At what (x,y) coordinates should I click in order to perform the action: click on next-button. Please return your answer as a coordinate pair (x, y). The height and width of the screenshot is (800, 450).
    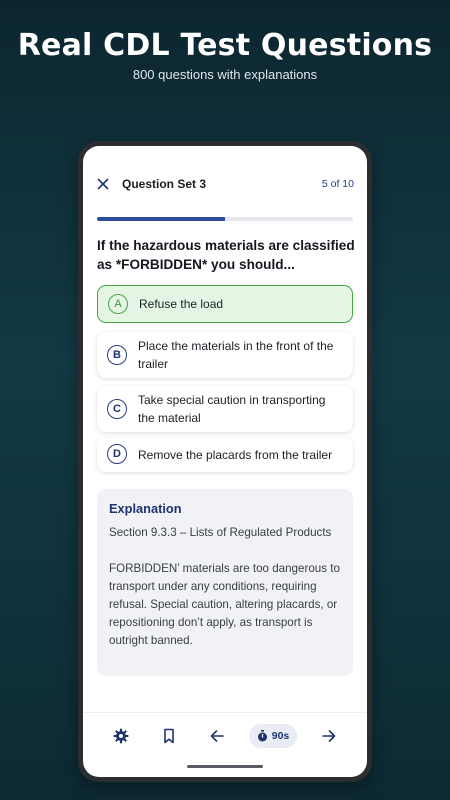
    Looking at the image, I should click on (329, 736).